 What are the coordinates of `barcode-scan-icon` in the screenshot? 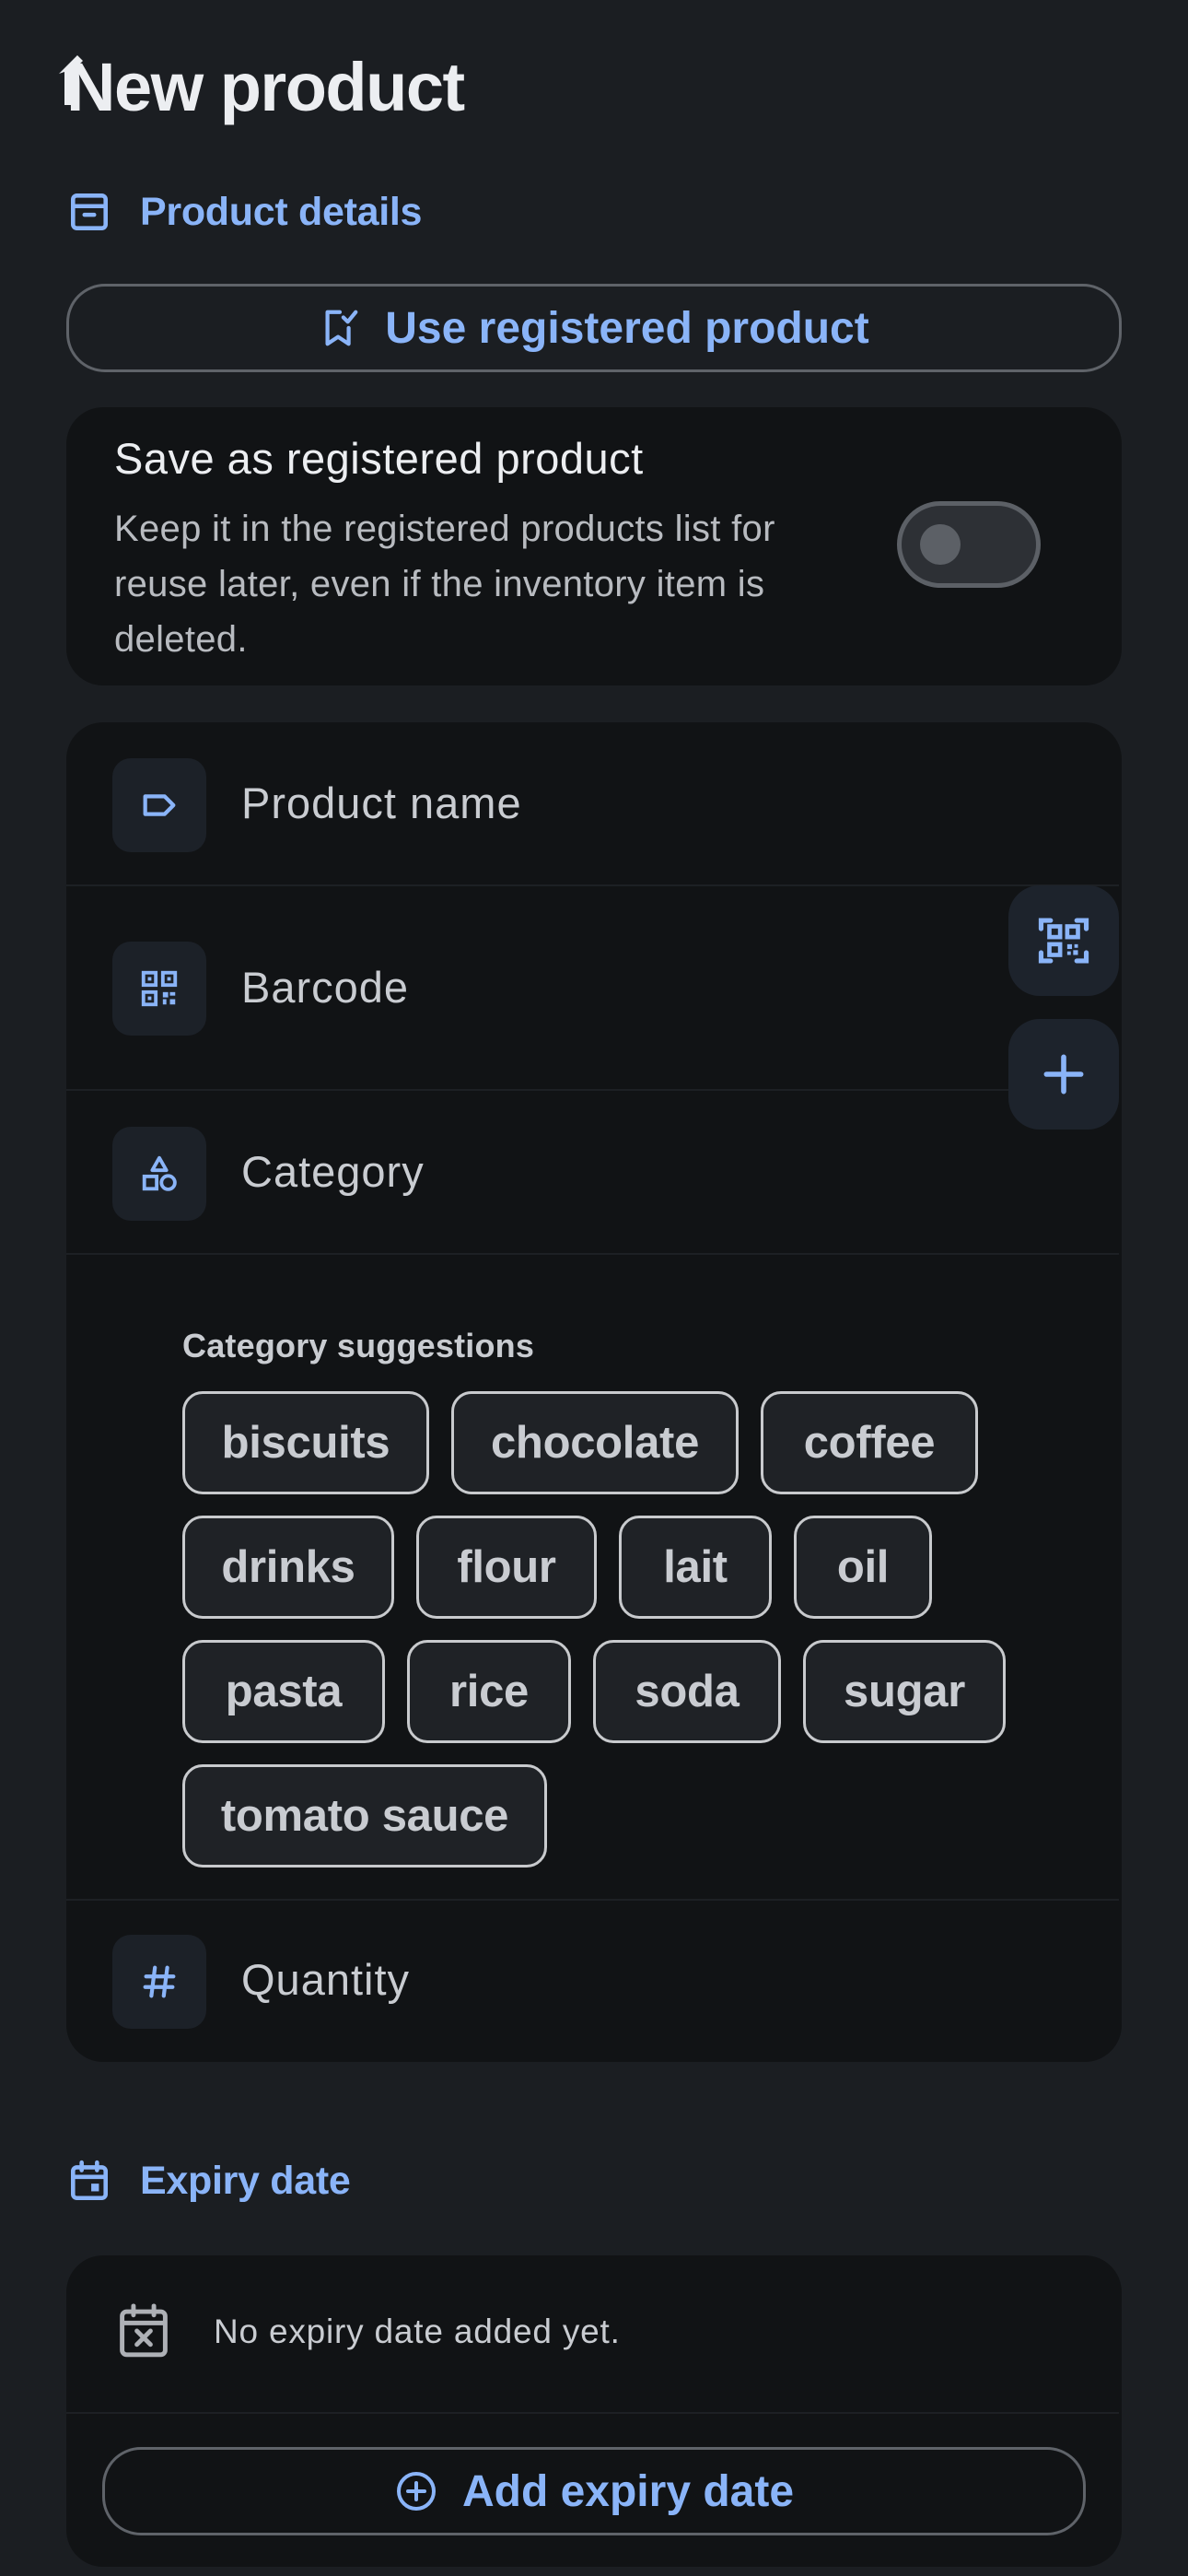 It's located at (1063, 941).